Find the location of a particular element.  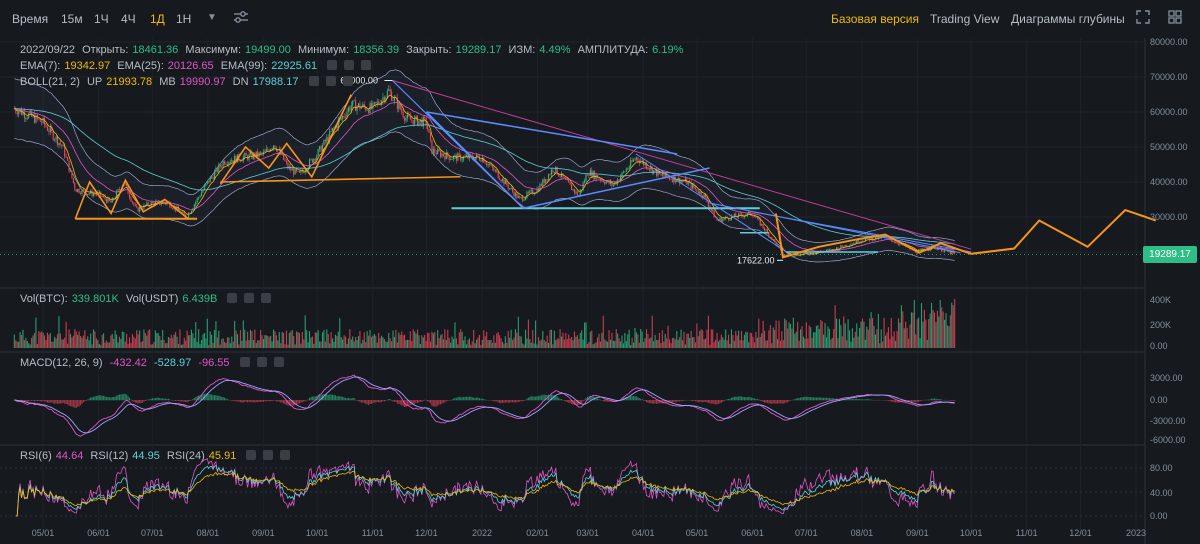

settings-sliders-icon is located at coordinates (241, 18).